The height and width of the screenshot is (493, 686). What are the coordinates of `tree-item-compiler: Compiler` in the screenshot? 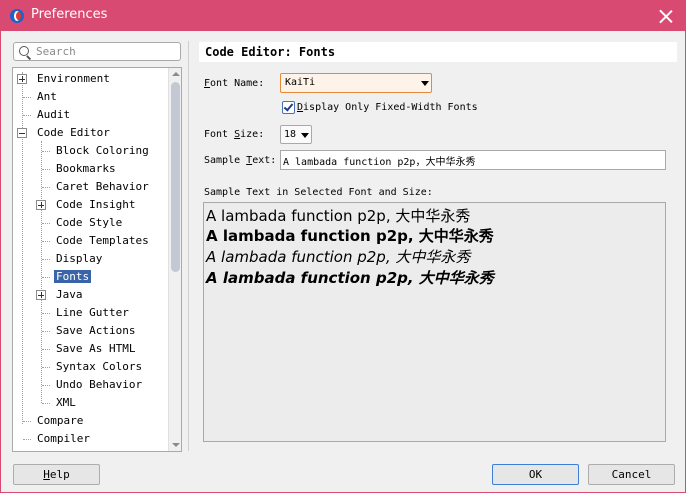 It's located at (63, 439).